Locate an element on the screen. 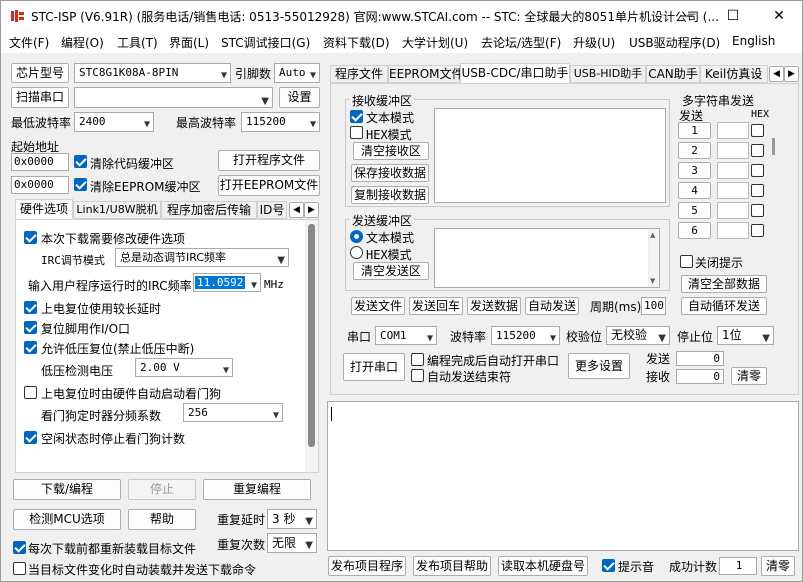 This screenshot has width=803, height=582. low-volt-reset-checkbox is located at coordinates (30, 347).